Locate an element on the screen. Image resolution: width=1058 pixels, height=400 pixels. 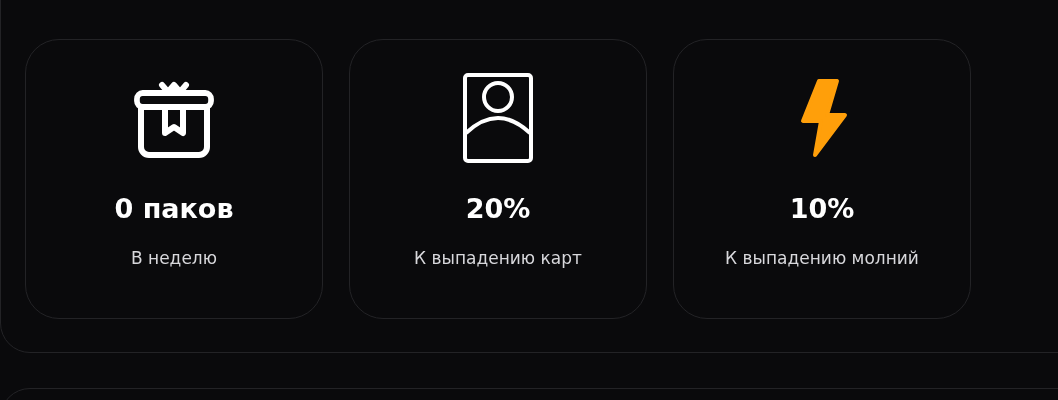
bonus-label: В неделю is located at coordinates (174, 258).